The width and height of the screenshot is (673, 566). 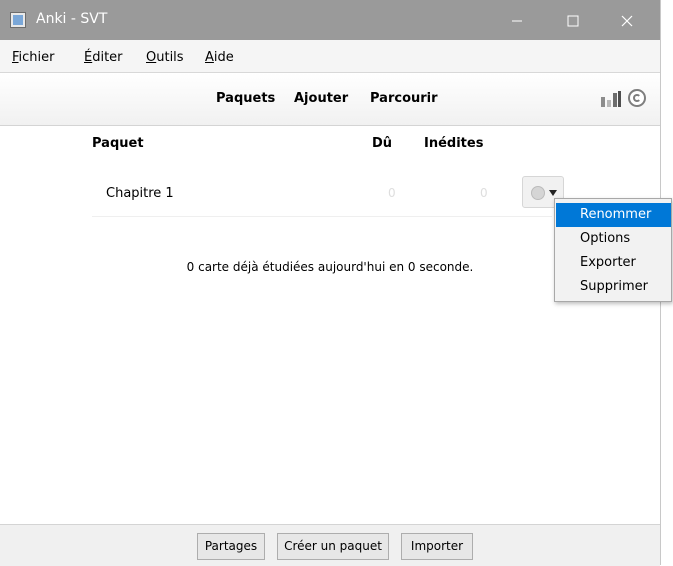 I want to click on header-deck: Paquet, so click(x=118, y=143).